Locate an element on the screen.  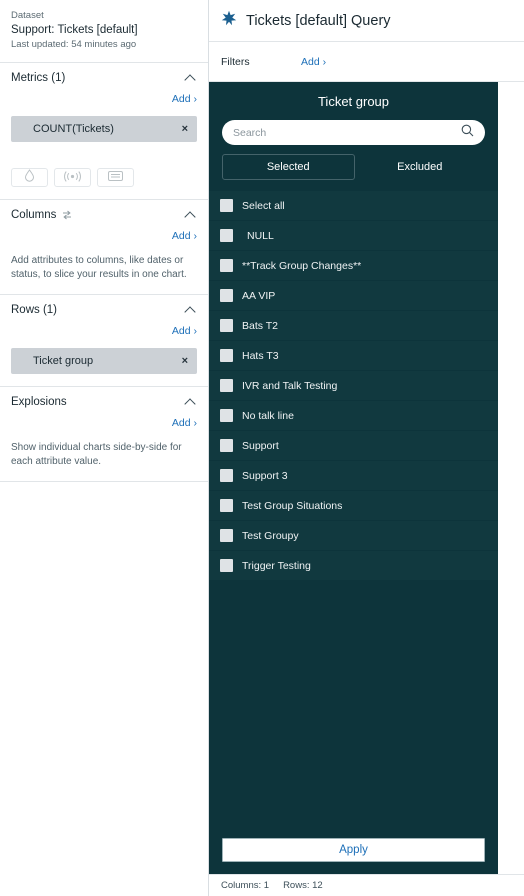
swap-rows-columns-icon is located at coordinates (67, 215).